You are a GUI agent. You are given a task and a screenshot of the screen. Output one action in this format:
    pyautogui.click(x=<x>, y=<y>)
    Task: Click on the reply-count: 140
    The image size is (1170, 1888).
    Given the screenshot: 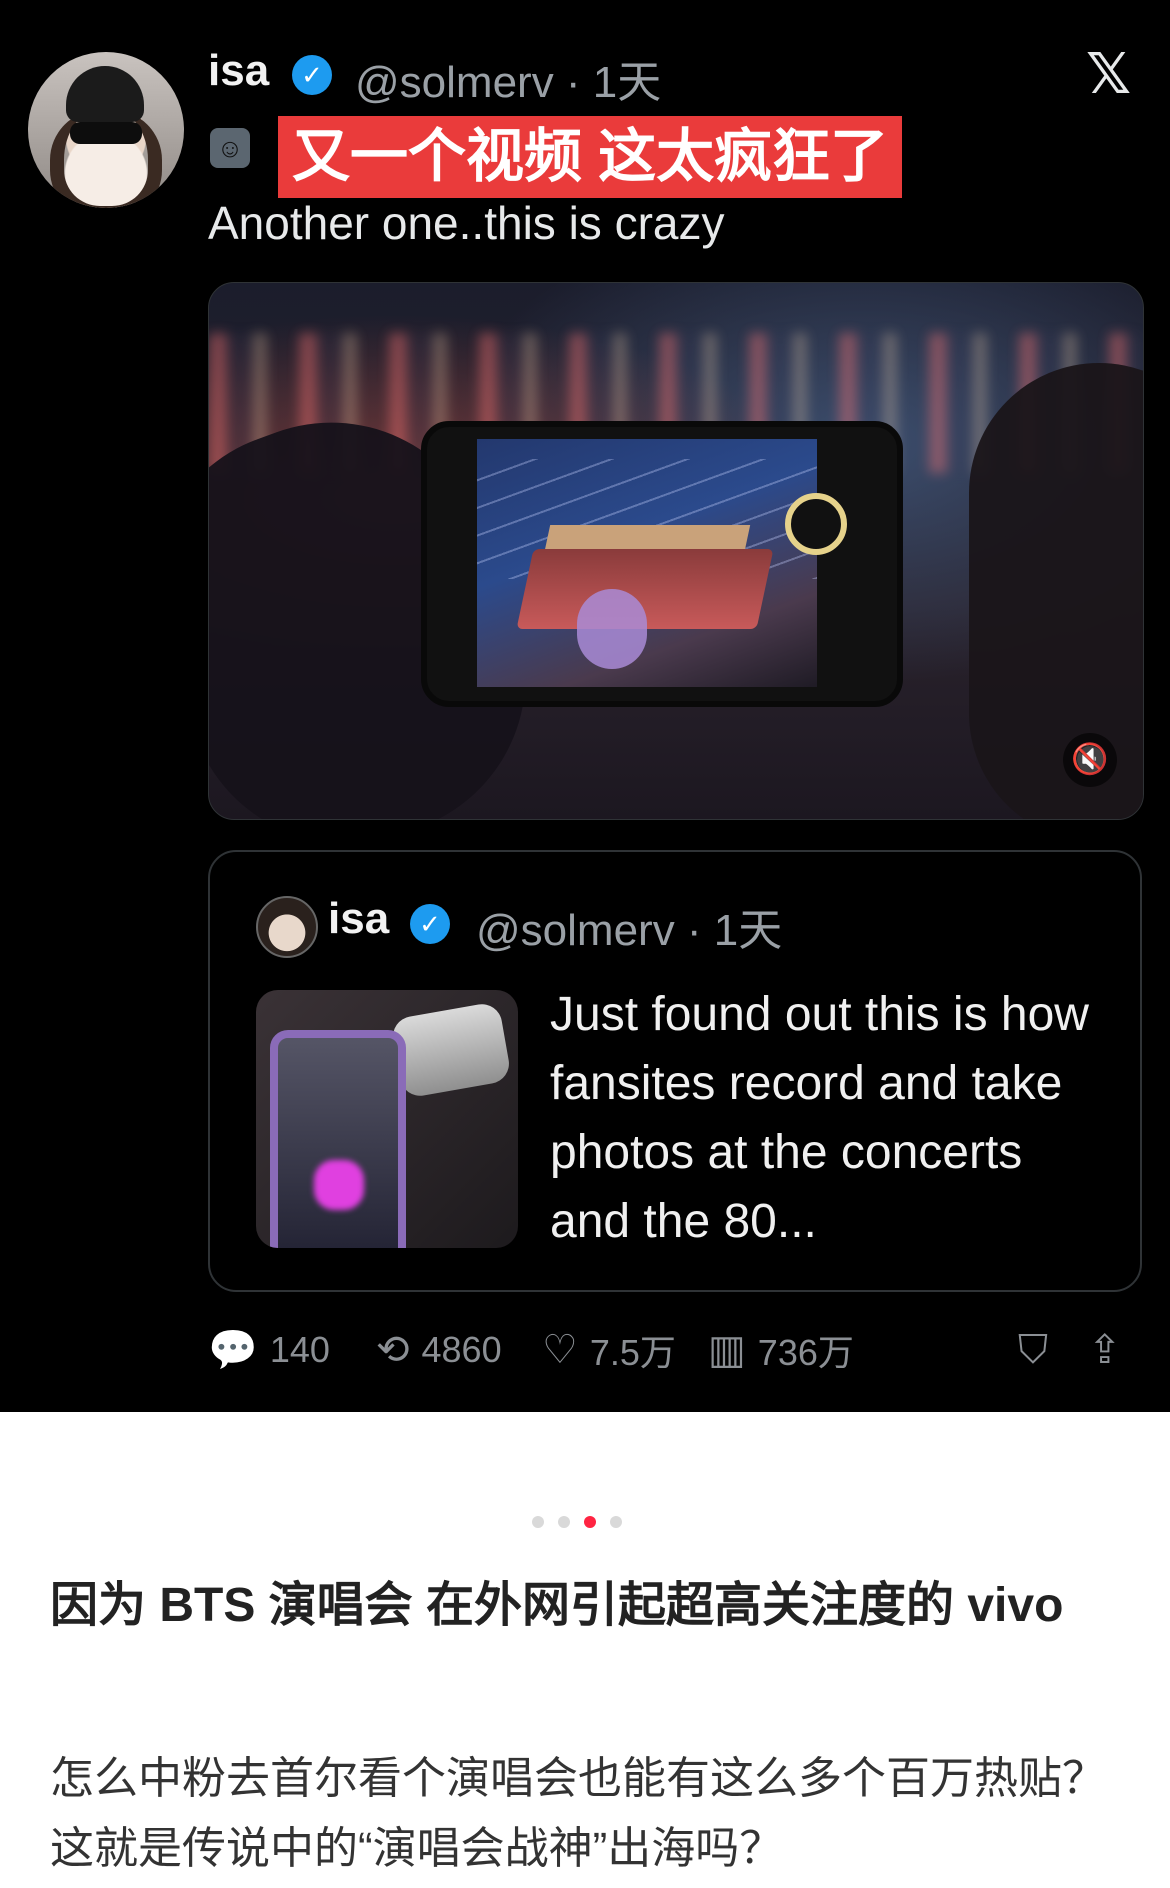 What is the action you would take?
    pyautogui.click(x=299, y=1349)
    